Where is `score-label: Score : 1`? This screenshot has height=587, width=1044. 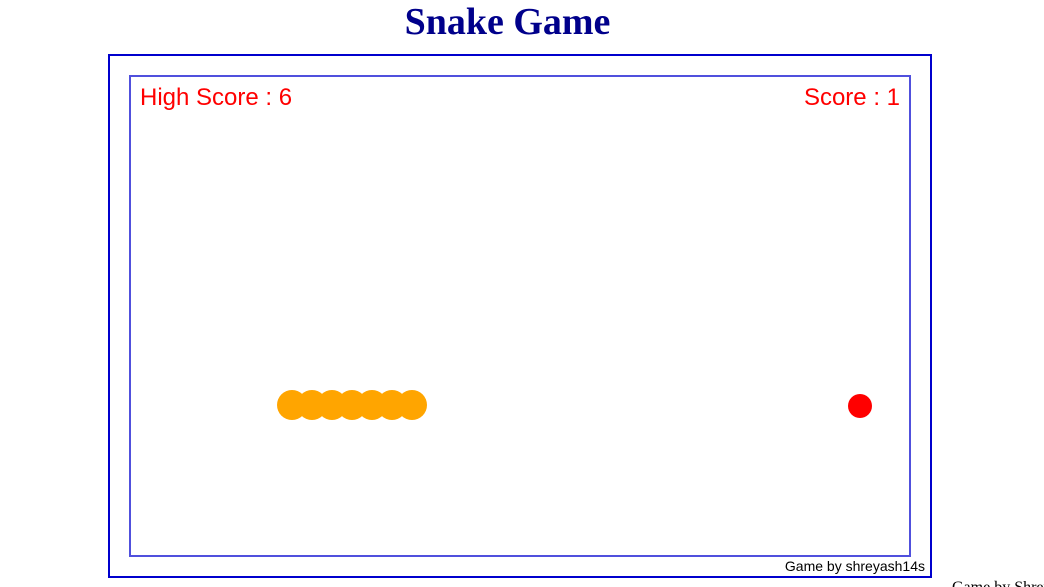
score-label: Score : 1 is located at coordinates (851, 97).